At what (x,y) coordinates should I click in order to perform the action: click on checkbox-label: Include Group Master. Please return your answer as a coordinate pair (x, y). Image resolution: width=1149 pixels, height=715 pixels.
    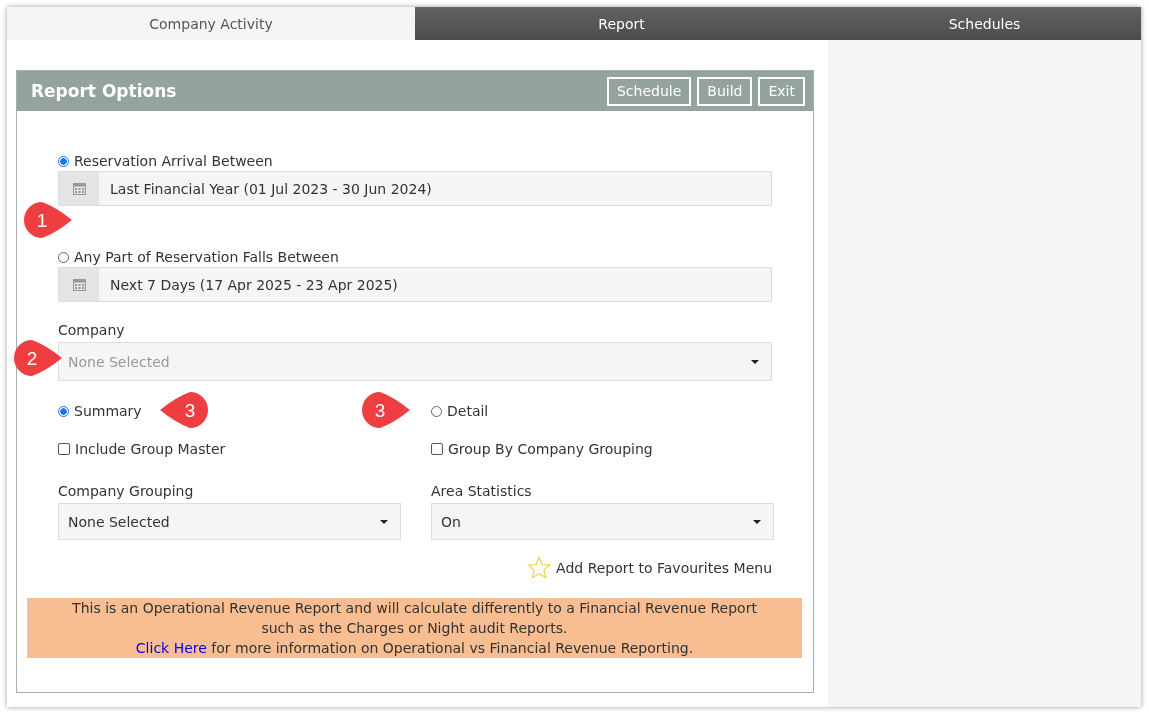
    Looking at the image, I should click on (150, 449).